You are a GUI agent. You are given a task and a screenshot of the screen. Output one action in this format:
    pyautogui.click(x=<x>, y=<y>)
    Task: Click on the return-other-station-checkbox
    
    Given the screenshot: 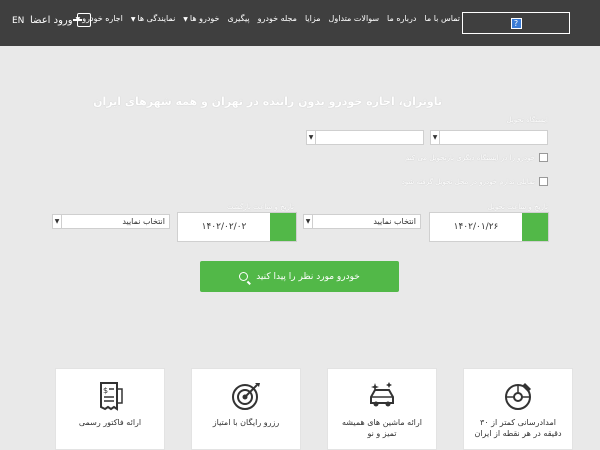 What is the action you would take?
    pyautogui.click(x=543, y=157)
    